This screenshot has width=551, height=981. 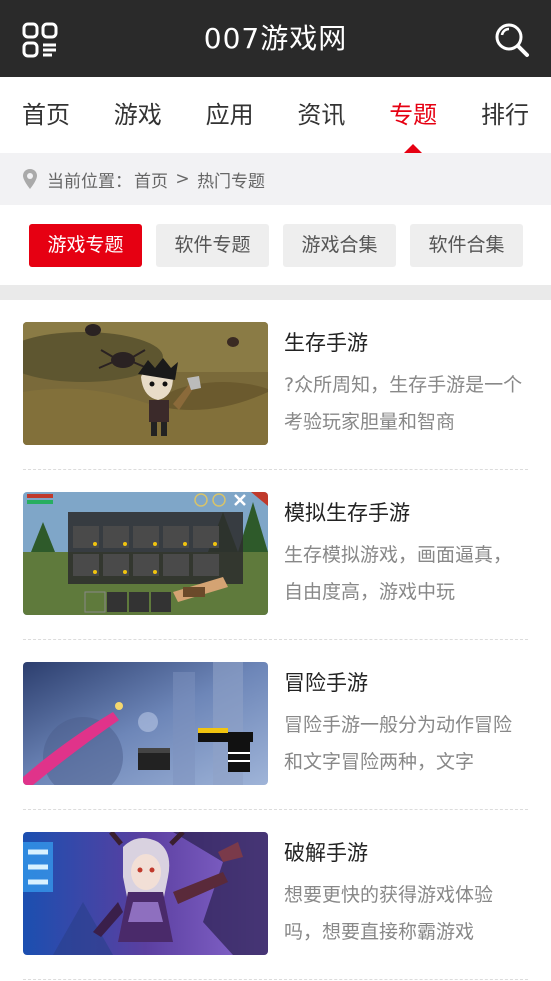 What do you see at coordinates (406, 513) in the screenshot?
I see `topic-title: 模拟生存手游` at bounding box center [406, 513].